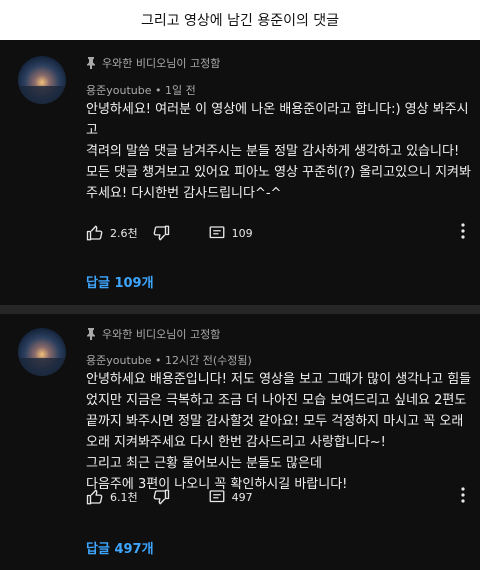 This screenshot has width=480, height=570. What do you see at coordinates (208, 360) in the screenshot?
I see `comment-time: 12시간 전(수정됨)` at bounding box center [208, 360].